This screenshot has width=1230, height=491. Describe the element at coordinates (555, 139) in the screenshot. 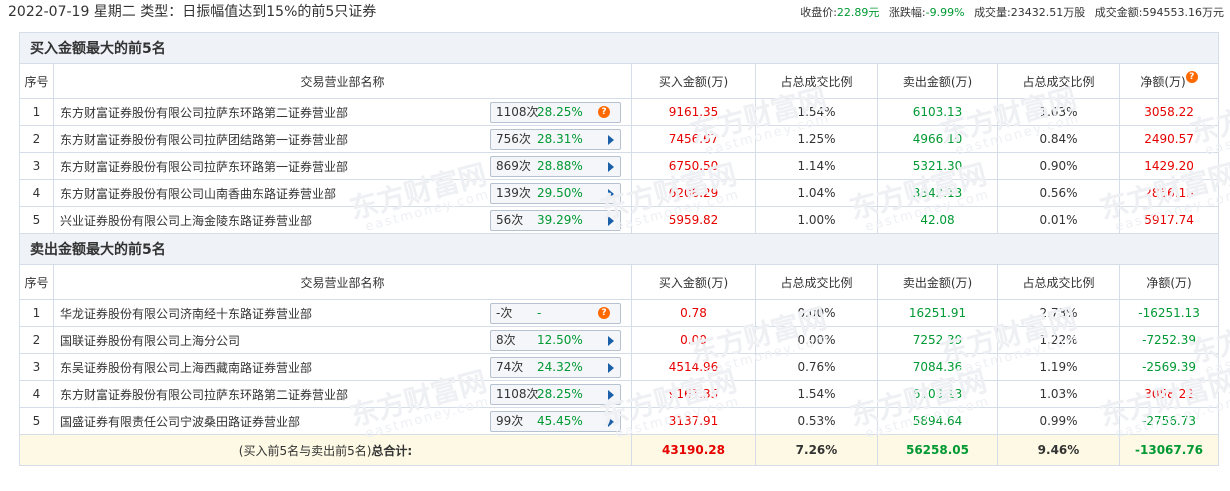

I see `broker-stats-button: 756次 28.31%` at that location.